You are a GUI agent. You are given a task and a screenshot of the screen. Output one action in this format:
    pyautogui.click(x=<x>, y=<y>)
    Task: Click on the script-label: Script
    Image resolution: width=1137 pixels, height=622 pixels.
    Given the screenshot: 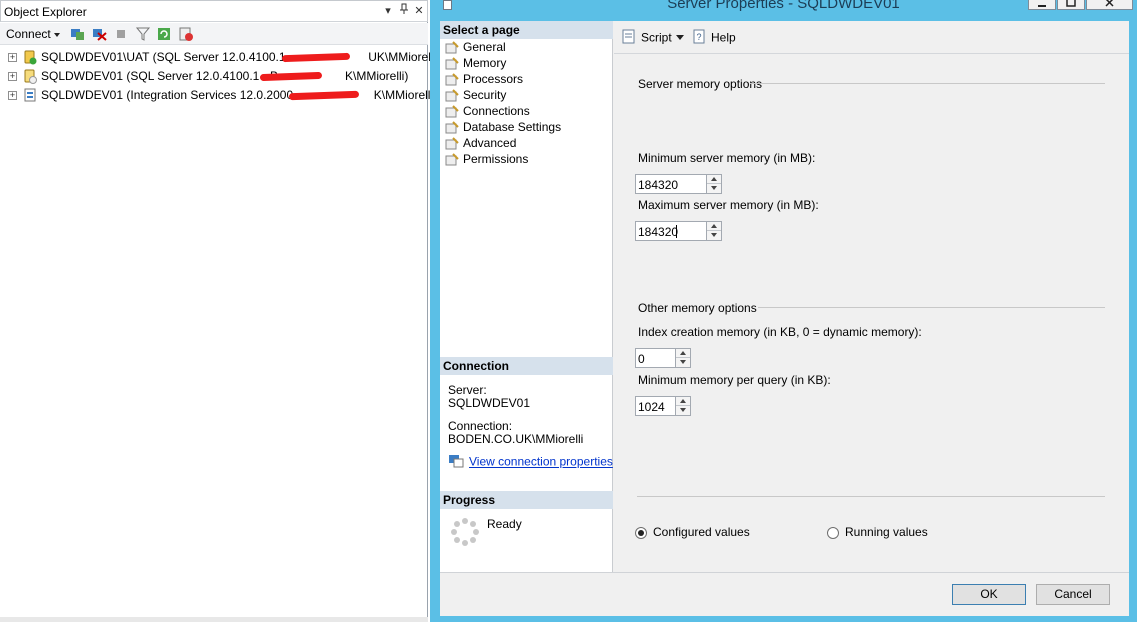 What is the action you would take?
    pyautogui.click(x=656, y=37)
    